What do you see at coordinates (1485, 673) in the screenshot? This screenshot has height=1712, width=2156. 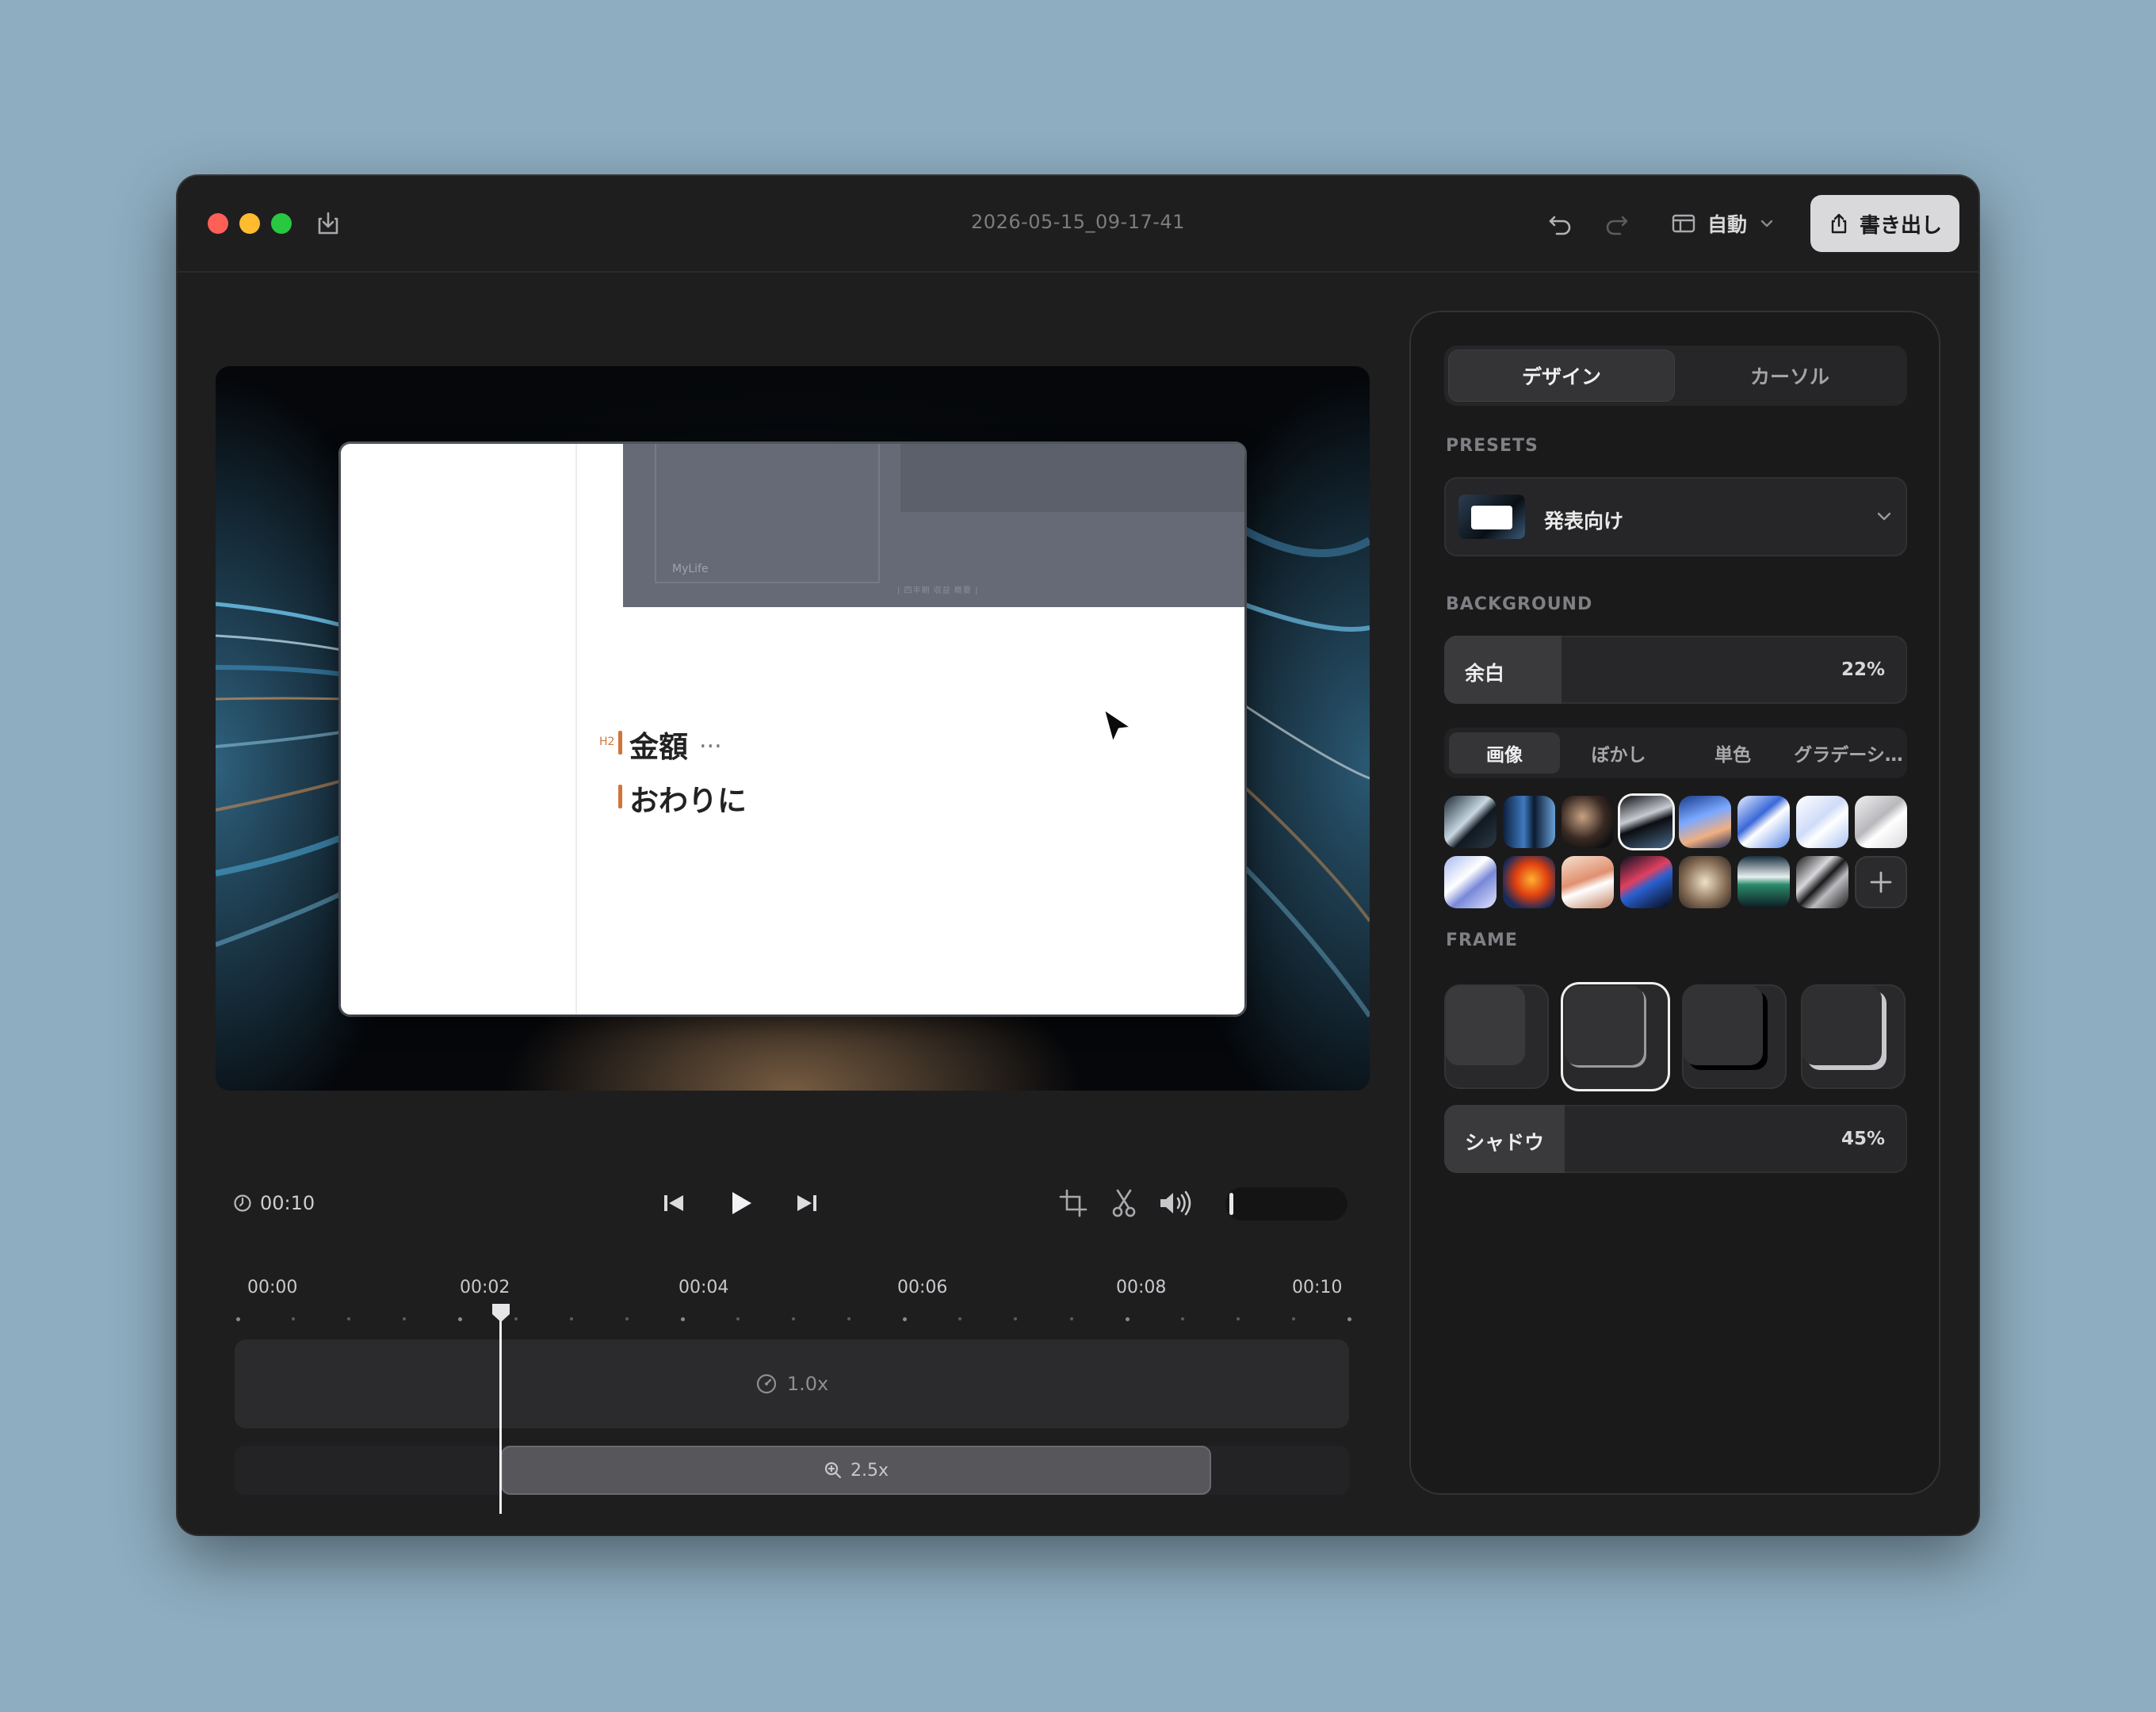 I see `padding-label: 余白` at bounding box center [1485, 673].